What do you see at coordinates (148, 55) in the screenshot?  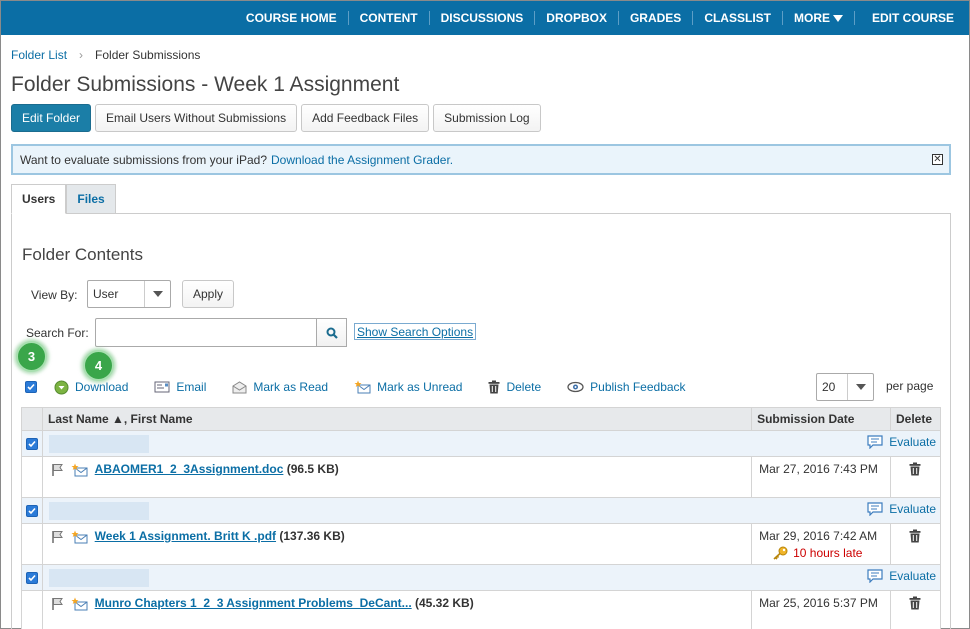 I see `breadcrumb-current: Folder Submissions` at bounding box center [148, 55].